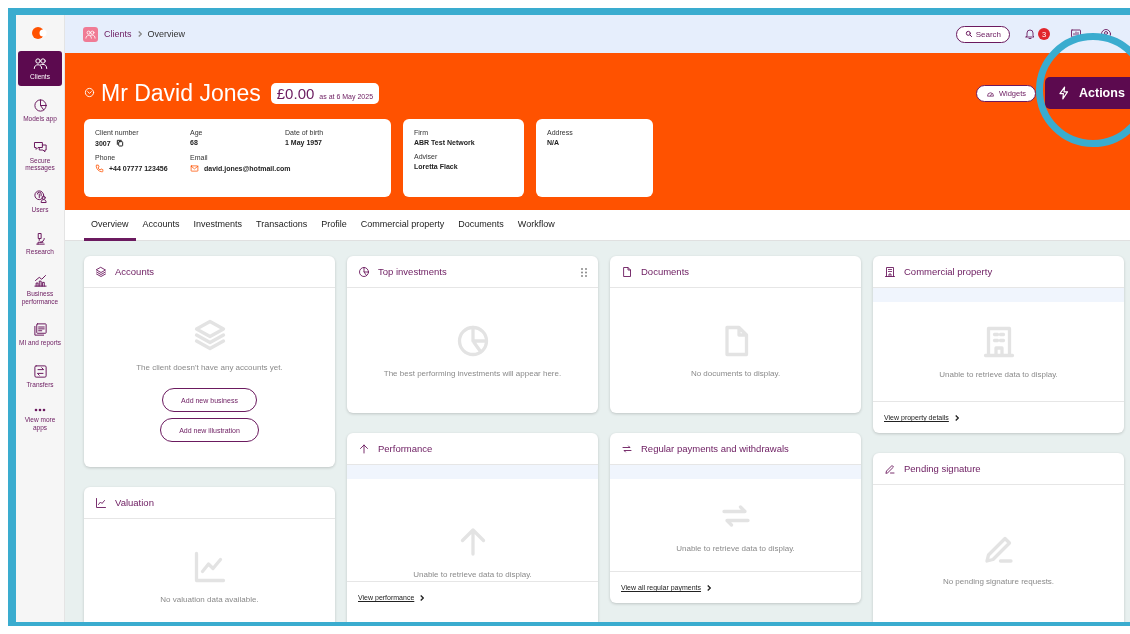 The image size is (1130, 634). Describe the element at coordinates (209, 599) in the screenshot. I see `empty-message: No valuation data available.` at that location.